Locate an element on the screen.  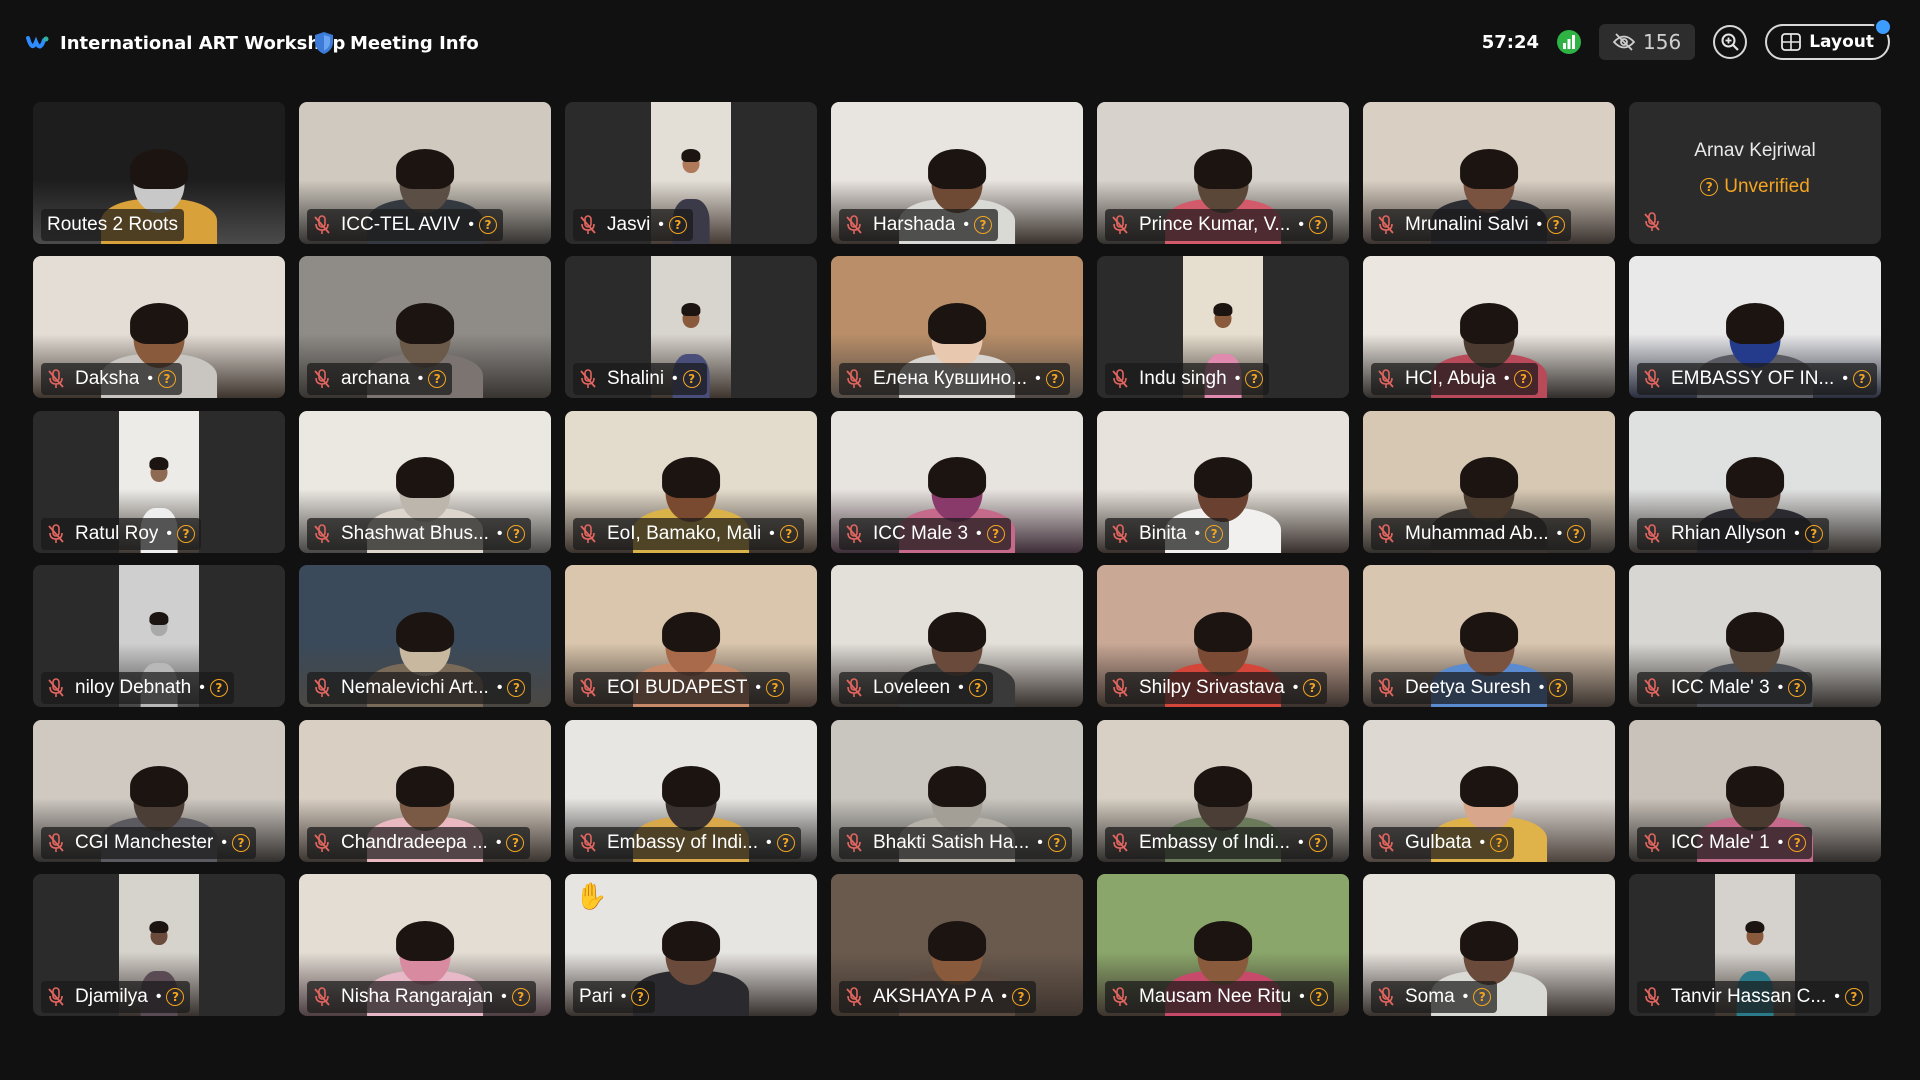
participant-name: Shalini is located at coordinates (636, 379).